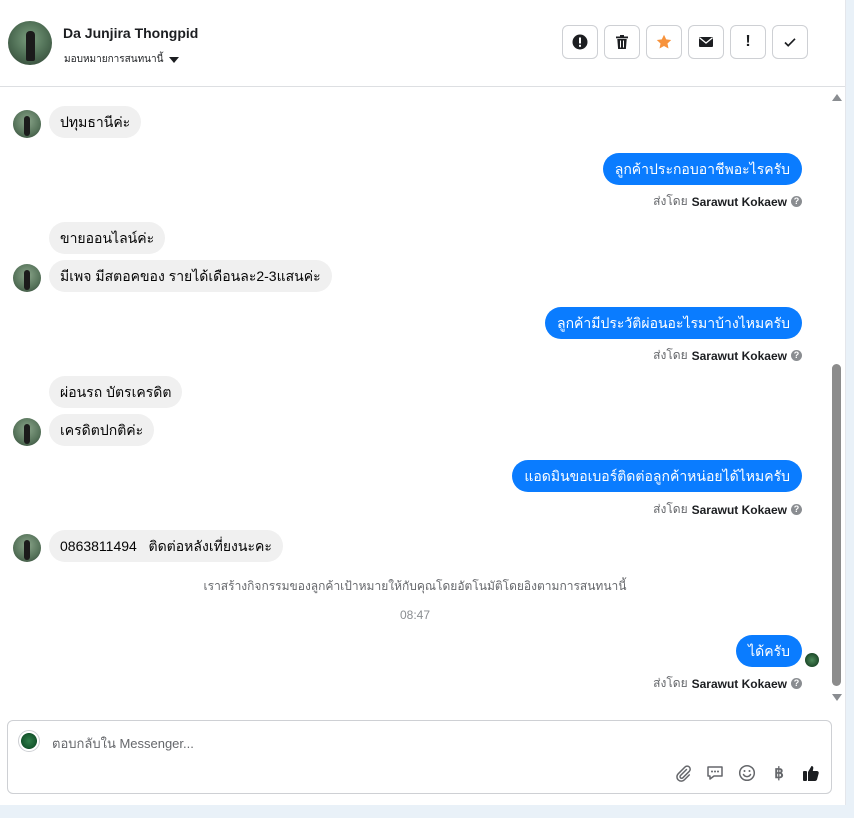 This screenshot has height=818, width=854. I want to click on timestamp: 08:47, so click(415, 615).